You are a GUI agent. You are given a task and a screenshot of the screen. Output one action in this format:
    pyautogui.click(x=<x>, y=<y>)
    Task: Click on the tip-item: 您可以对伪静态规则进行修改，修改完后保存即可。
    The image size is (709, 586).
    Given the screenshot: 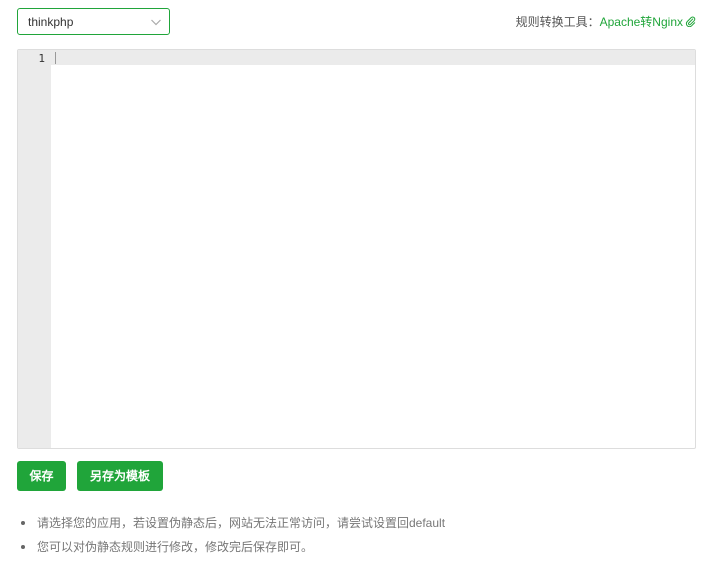 What is the action you would take?
    pyautogui.click(x=233, y=549)
    